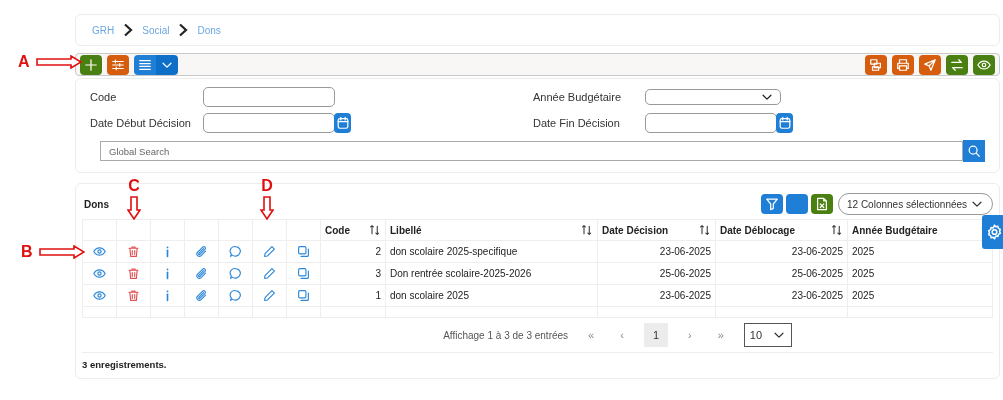  I want to click on list-view-button, so click(145, 64).